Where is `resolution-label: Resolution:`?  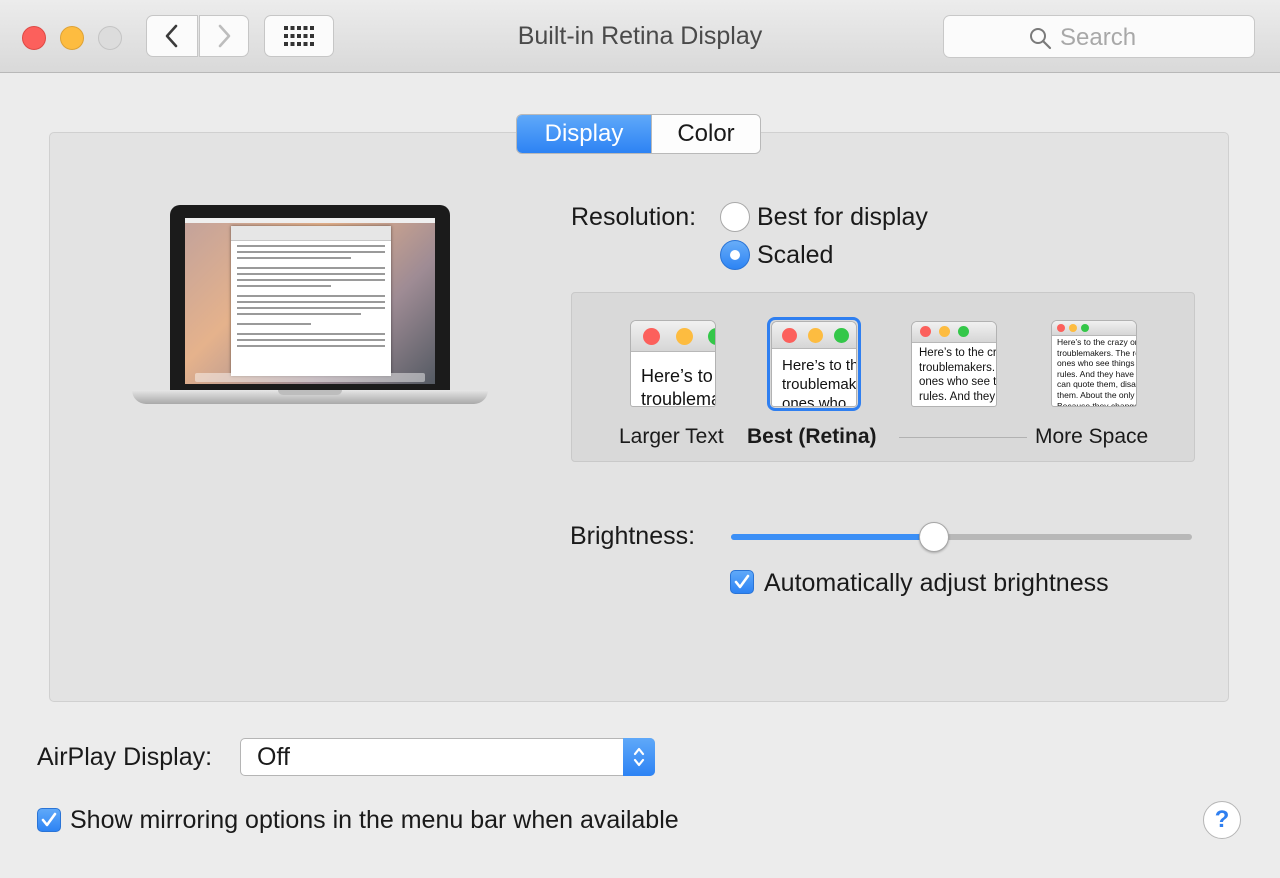
resolution-label: Resolution: is located at coordinates (634, 217).